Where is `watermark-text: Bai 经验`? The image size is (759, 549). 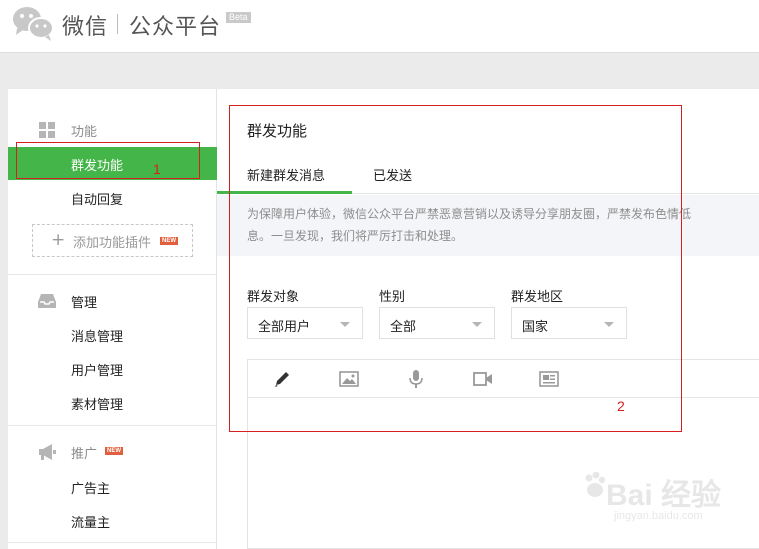 watermark-text: Bai 经验 is located at coordinates (664, 495).